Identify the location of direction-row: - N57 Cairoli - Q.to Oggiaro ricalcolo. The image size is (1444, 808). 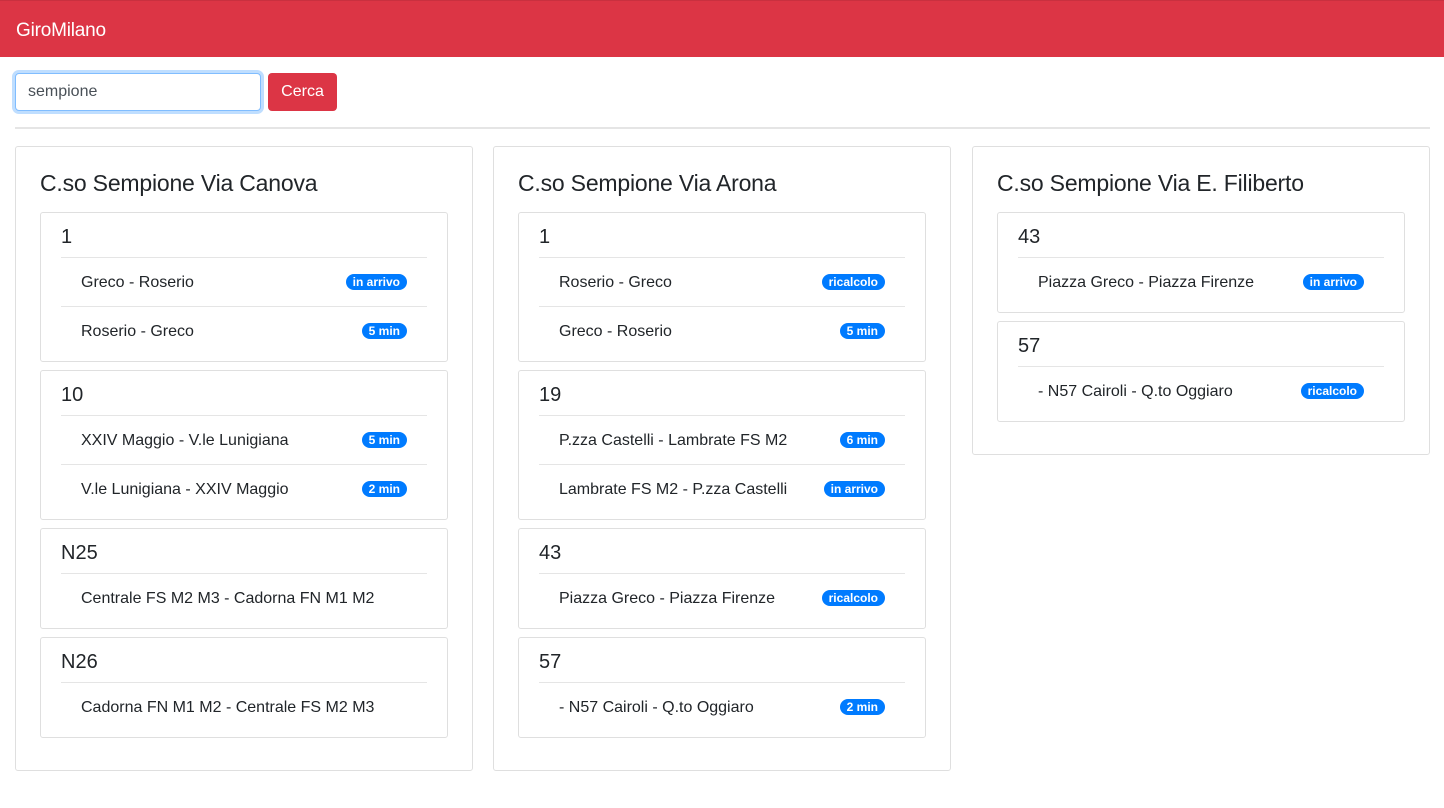
(1201, 391).